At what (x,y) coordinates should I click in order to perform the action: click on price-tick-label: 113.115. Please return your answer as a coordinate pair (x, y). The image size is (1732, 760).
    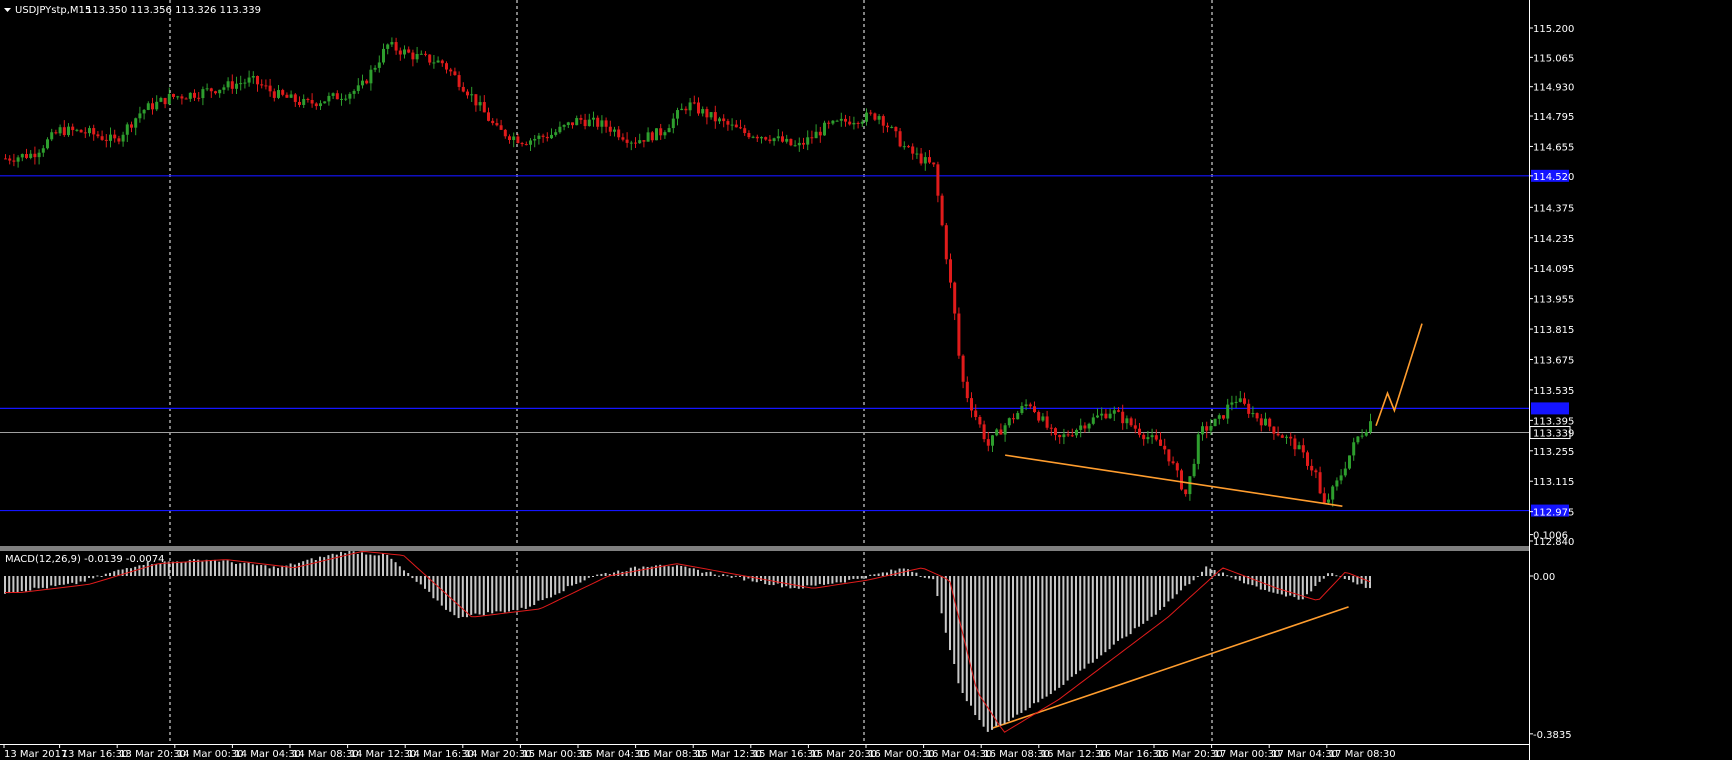
    Looking at the image, I should click on (1553, 482).